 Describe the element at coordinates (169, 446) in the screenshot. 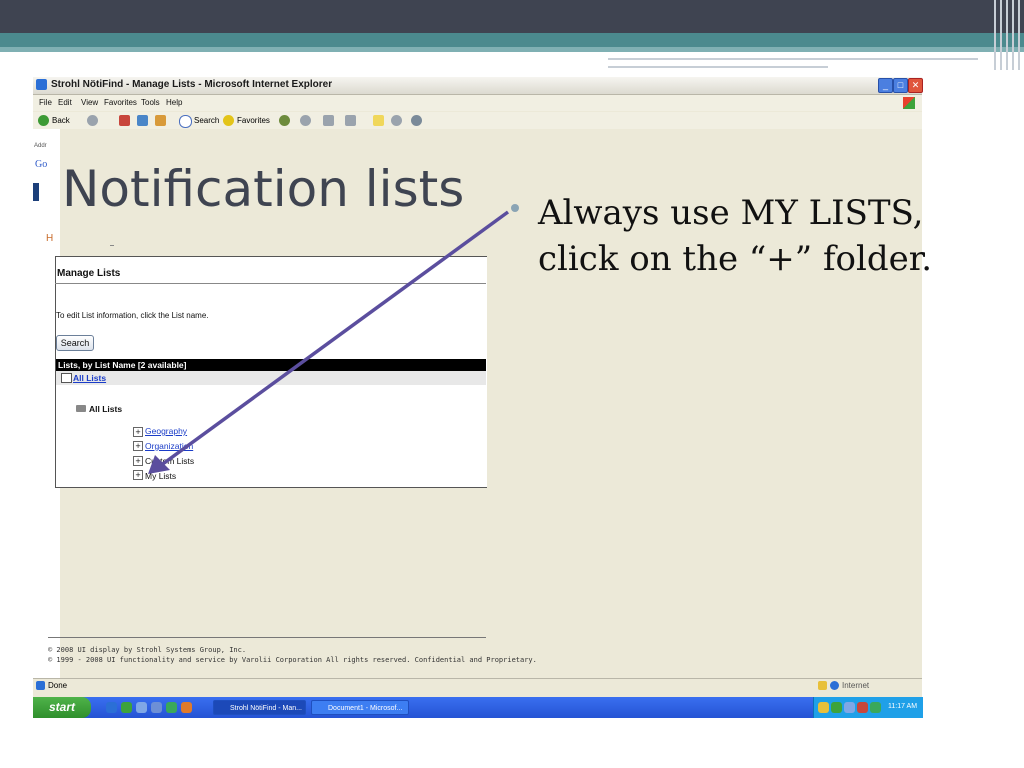

I see `list-item-organization: Organization` at that location.